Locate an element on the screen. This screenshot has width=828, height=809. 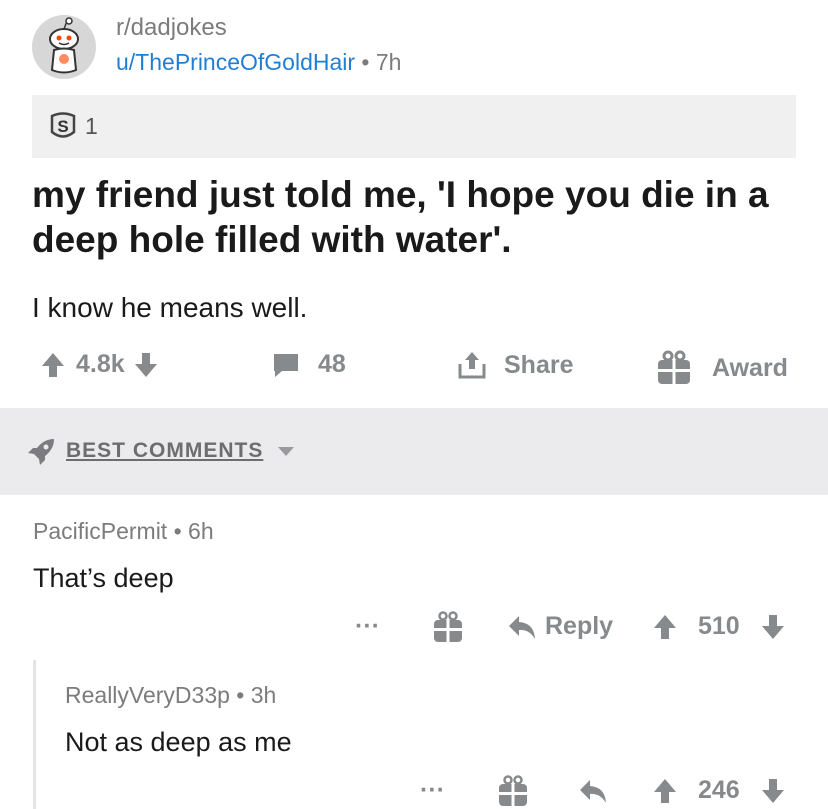
share-button: Share is located at coordinates (514, 365).